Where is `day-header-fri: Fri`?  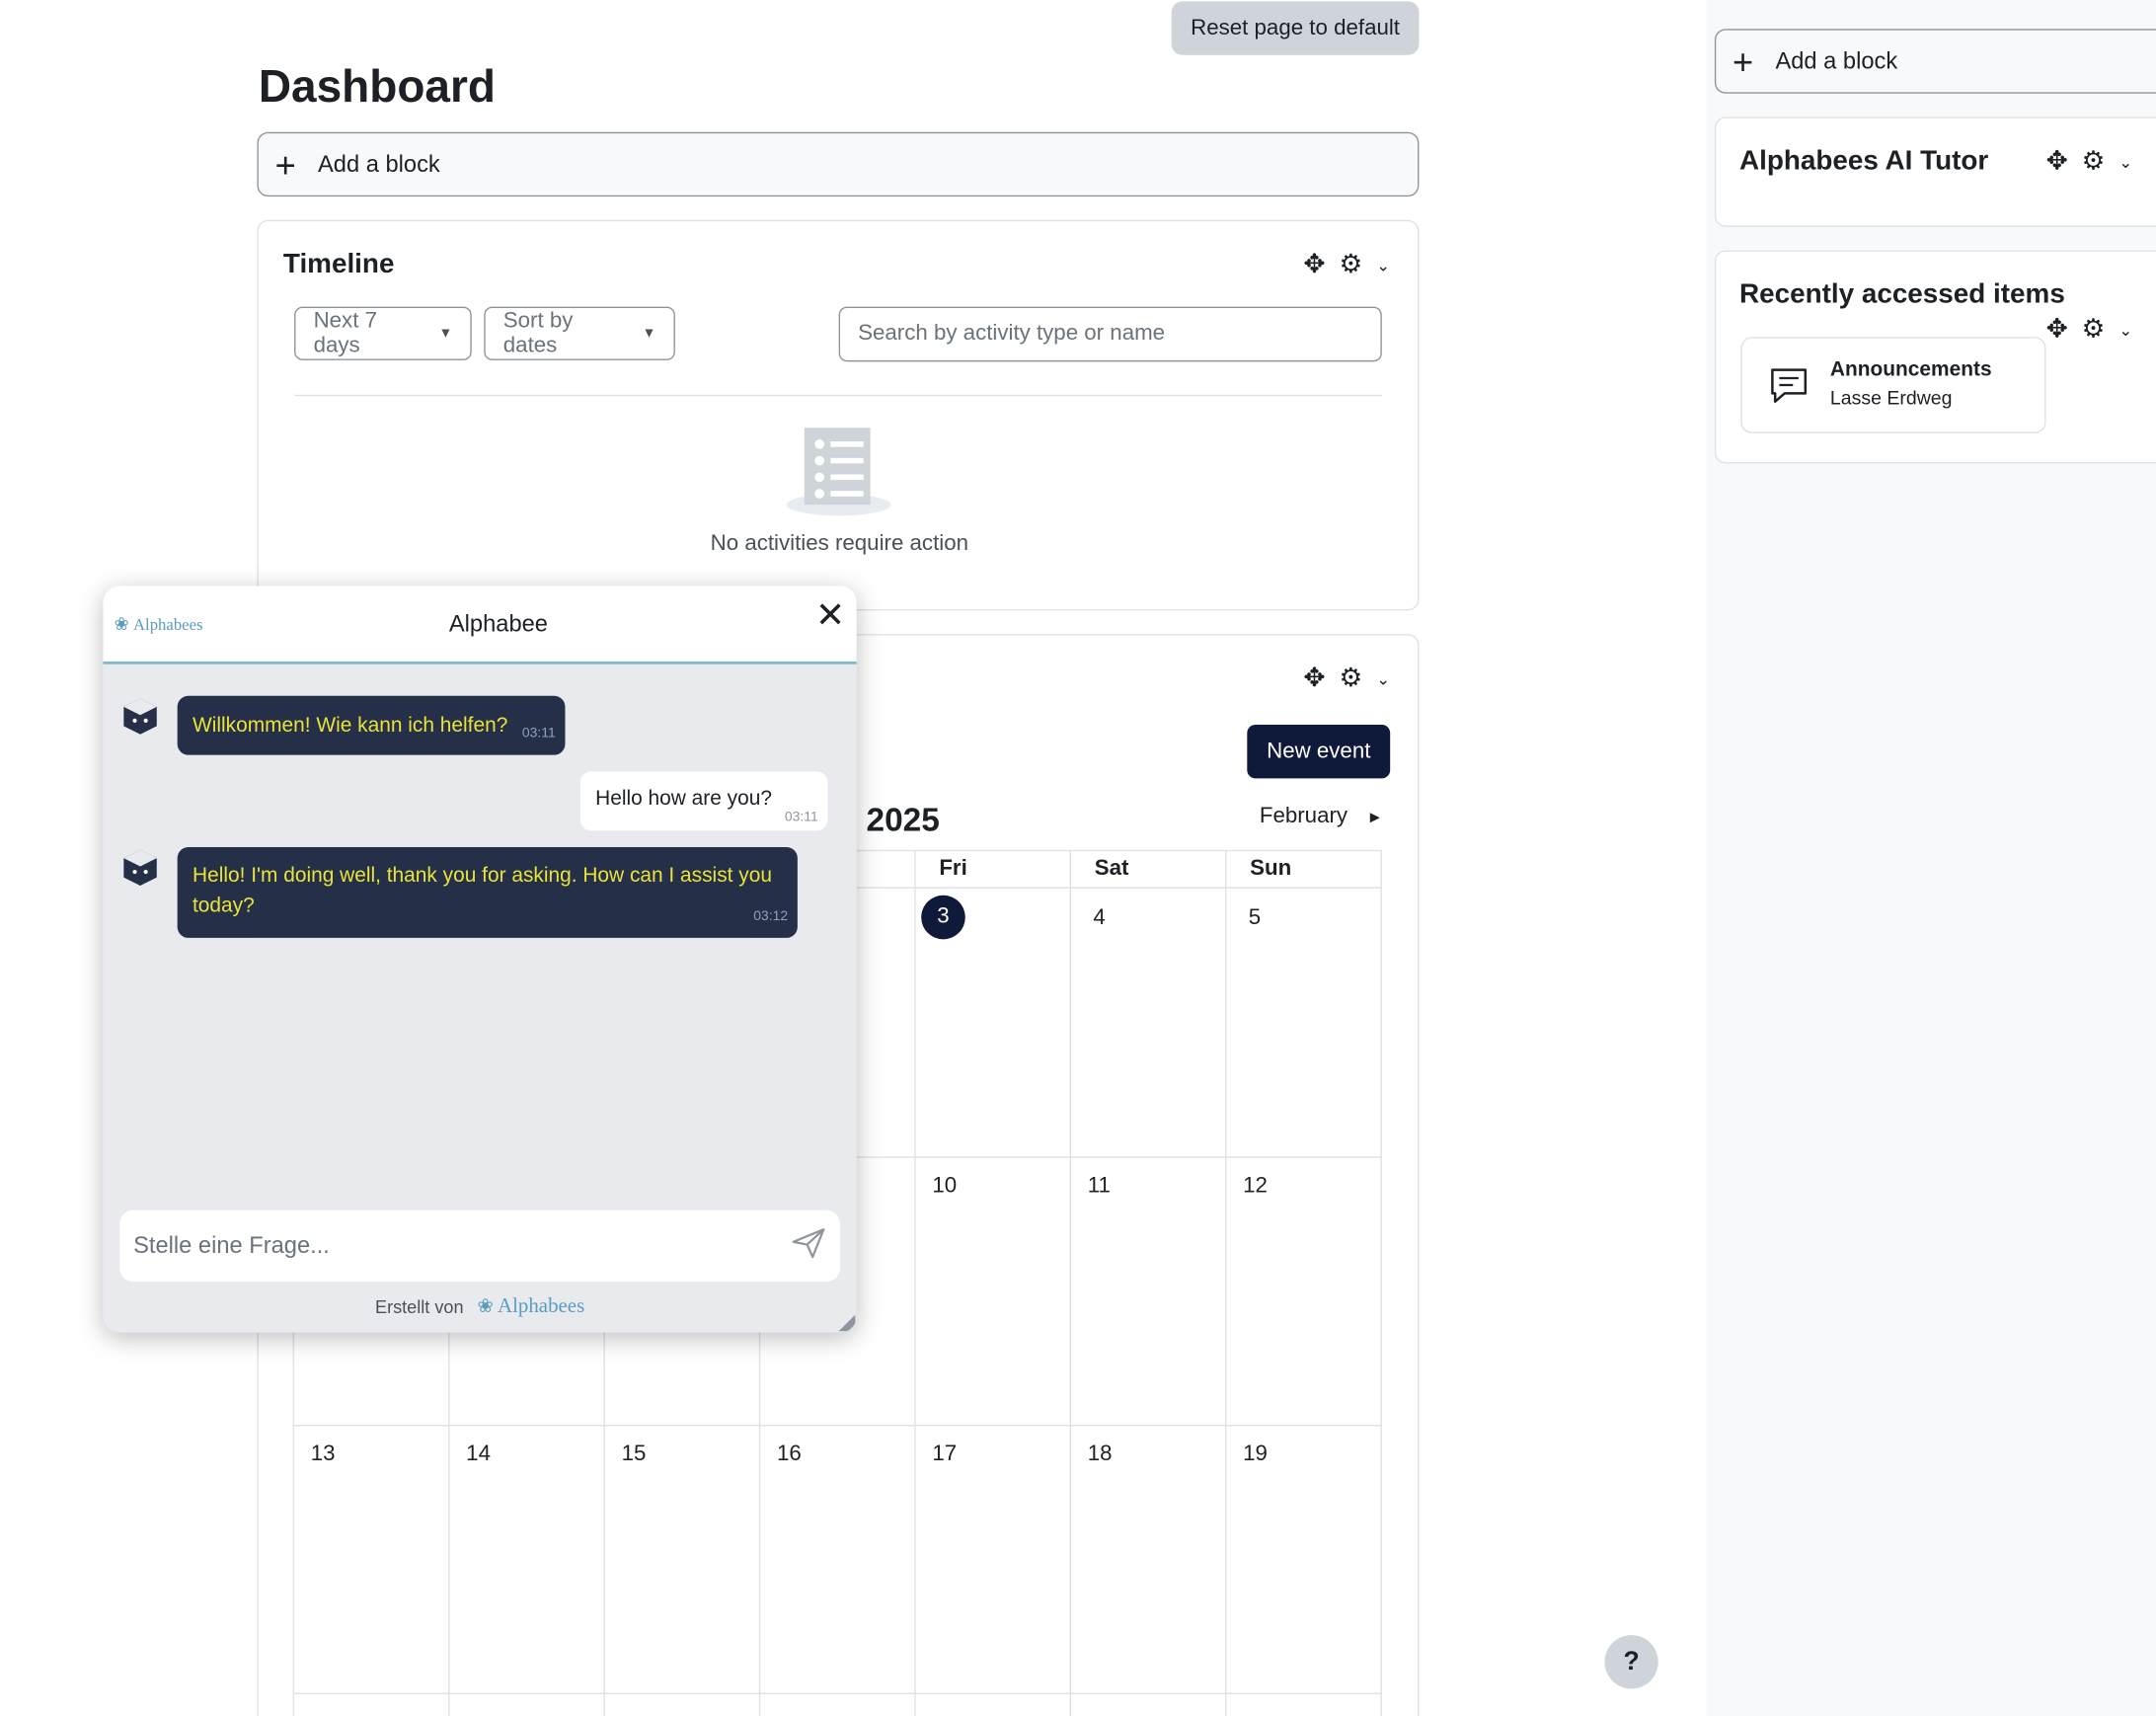 day-header-fri: Fri is located at coordinates (953, 868).